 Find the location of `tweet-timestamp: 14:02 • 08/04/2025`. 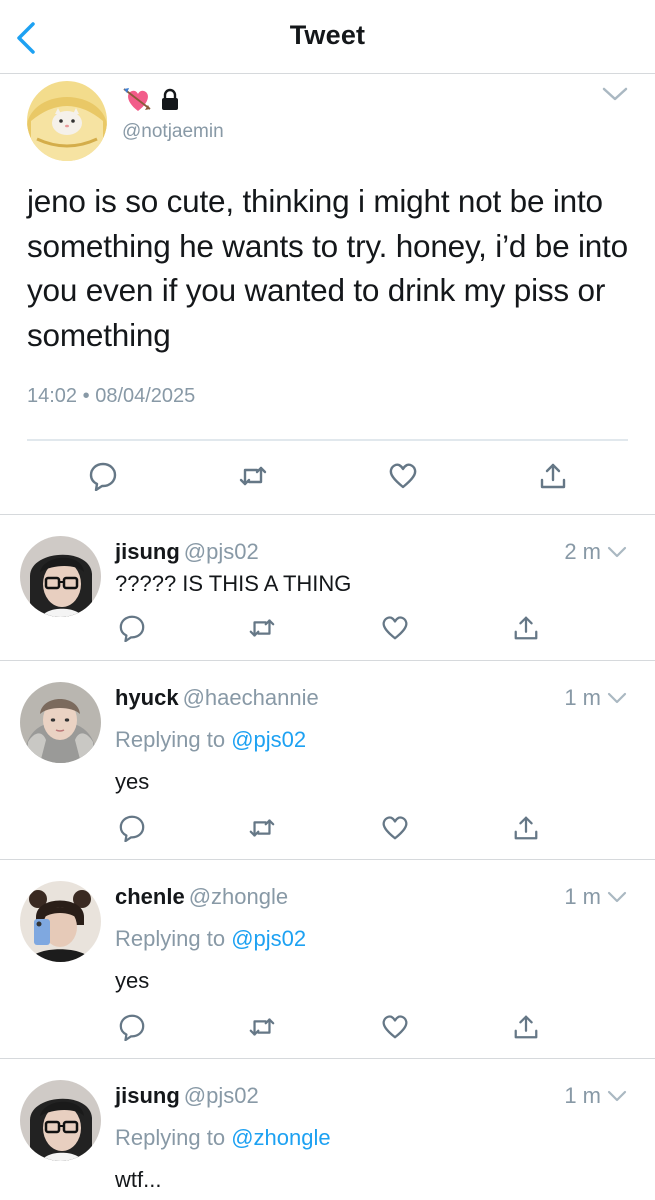

tweet-timestamp: 14:02 • 08/04/2025 is located at coordinates (111, 396).